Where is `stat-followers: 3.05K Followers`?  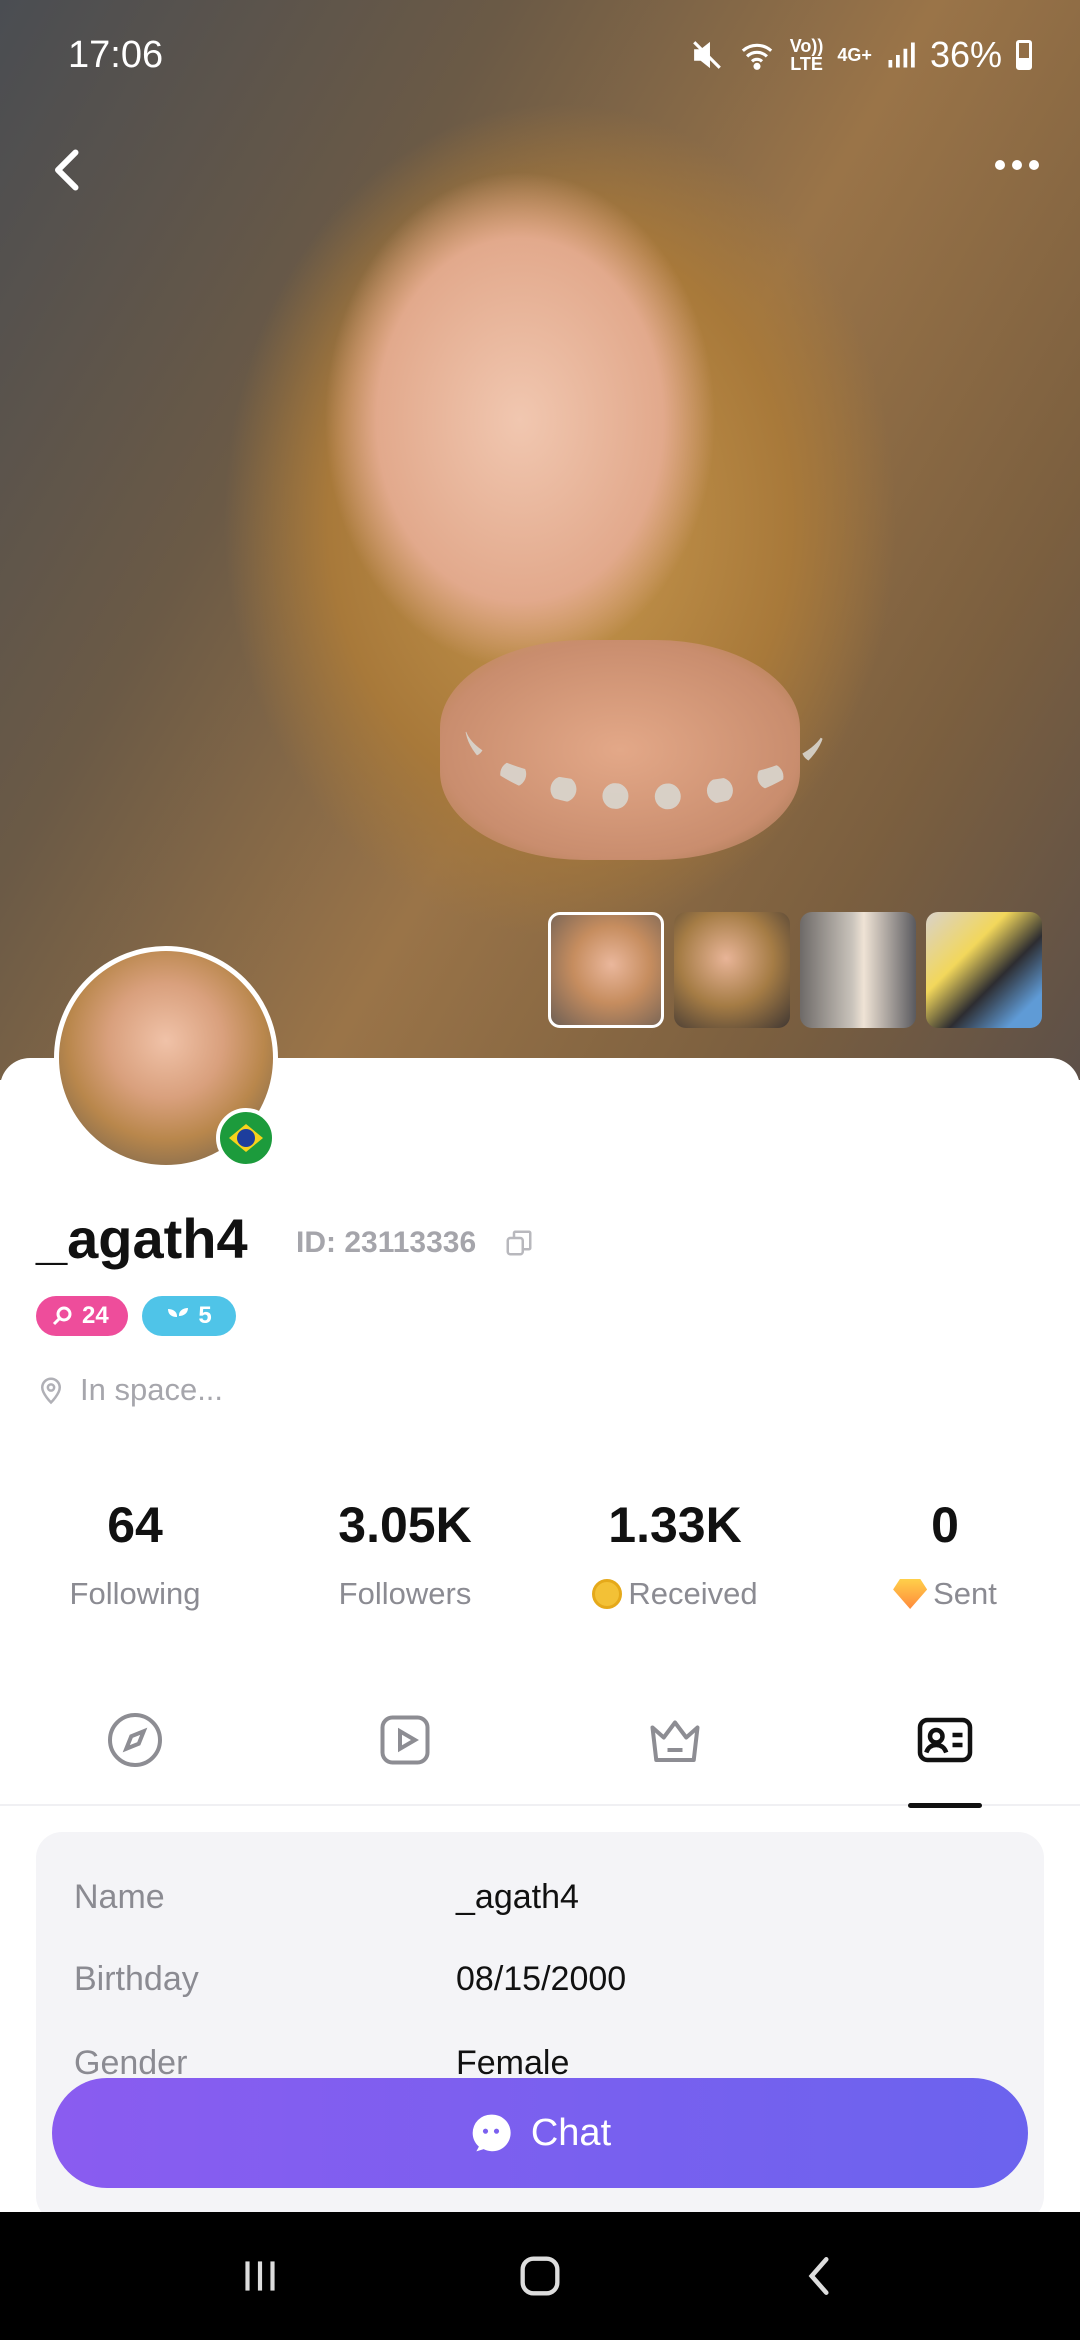
stat-followers: 3.05K Followers is located at coordinates (405, 1551).